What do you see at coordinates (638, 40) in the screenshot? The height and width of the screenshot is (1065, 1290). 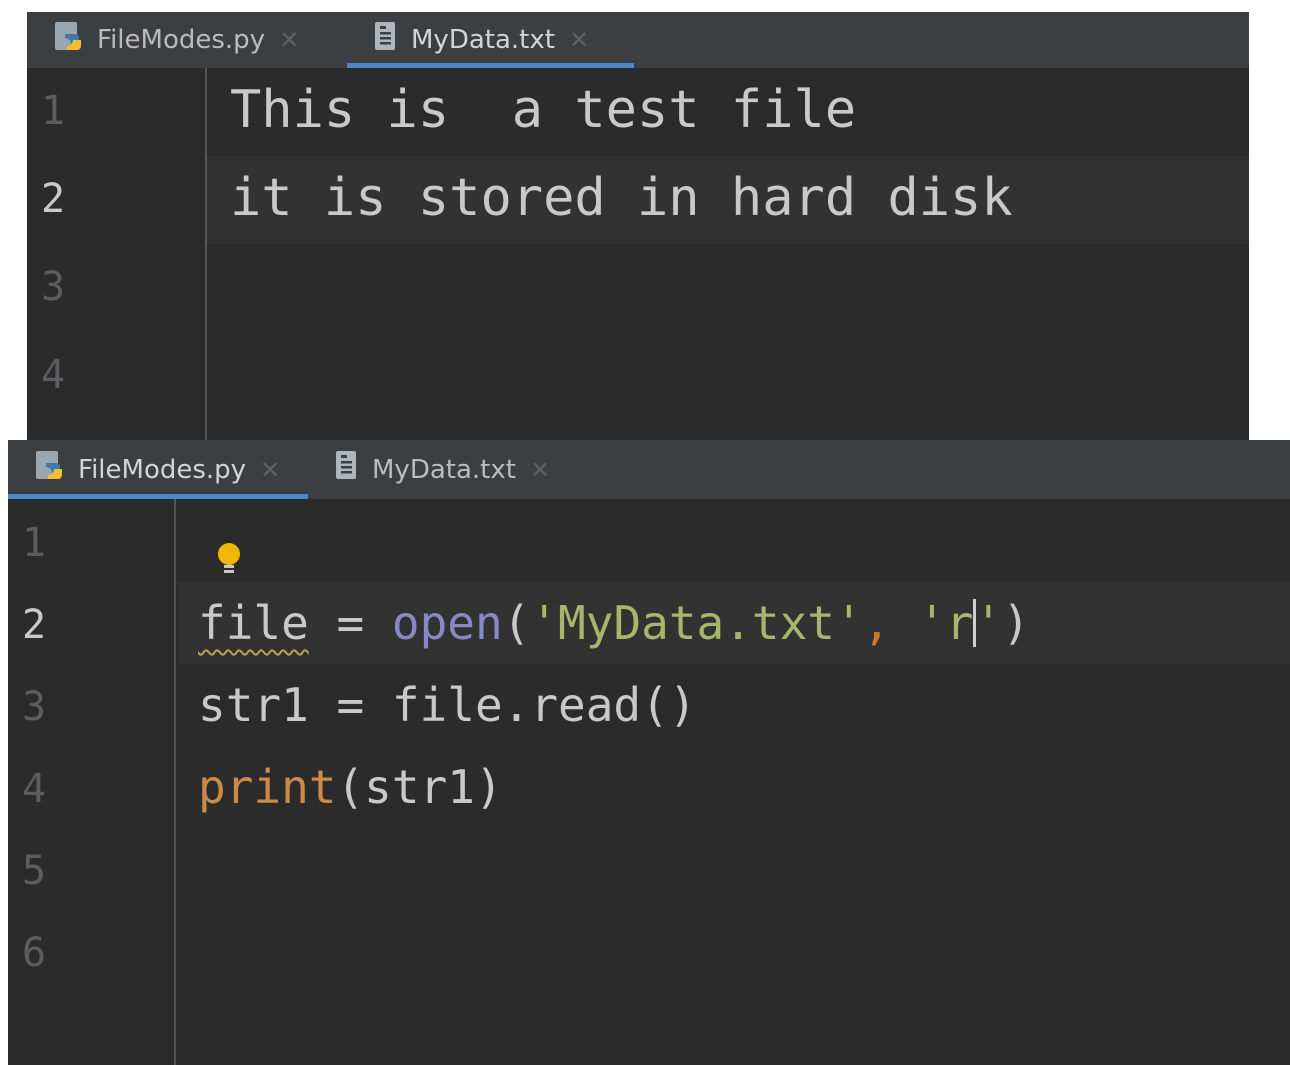 I see `top-tab-bar: FileModes.py ✕ MyData.txt ✕` at bounding box center [638, 40].